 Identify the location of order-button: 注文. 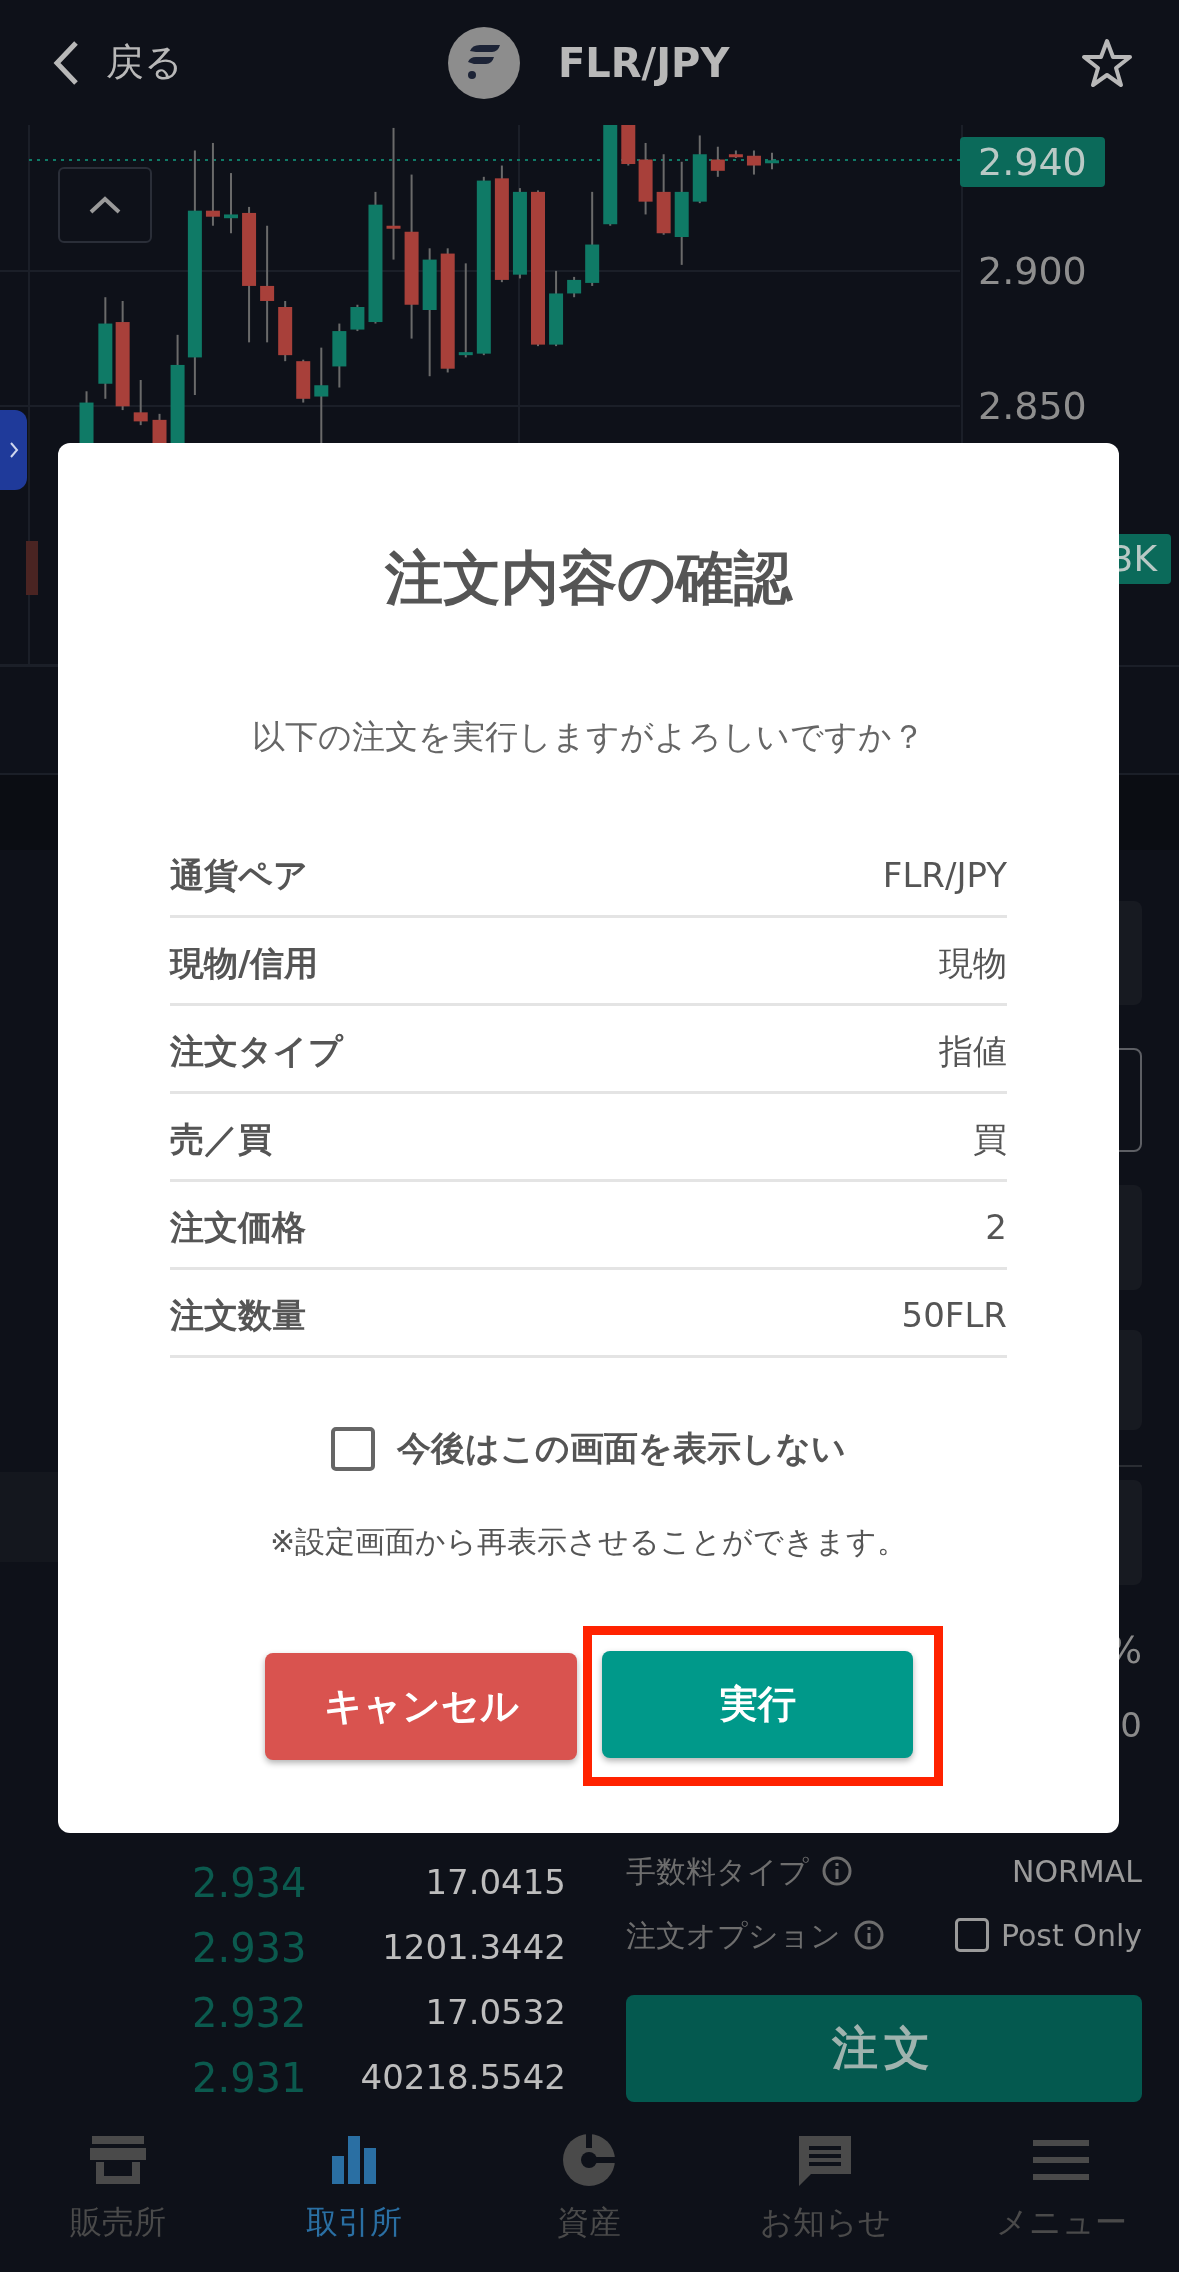
(884, 2048).